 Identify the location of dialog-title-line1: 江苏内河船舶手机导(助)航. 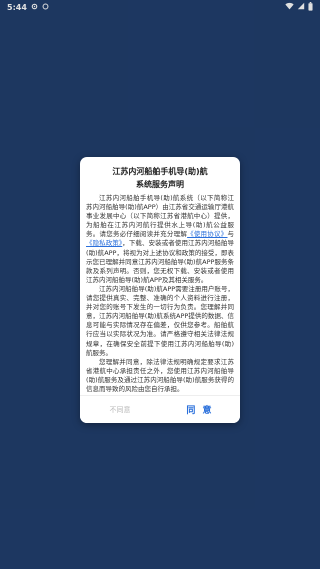
(160, 171).